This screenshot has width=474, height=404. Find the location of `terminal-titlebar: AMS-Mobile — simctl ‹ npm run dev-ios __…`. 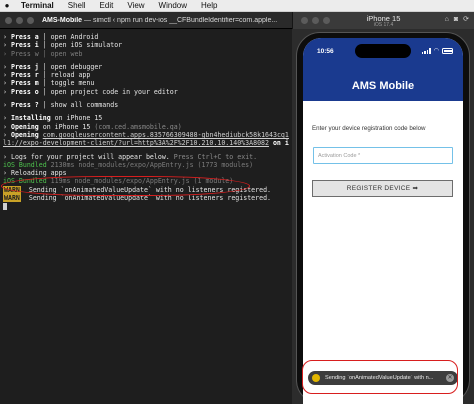

terminal-titlebar: AMS-Mobile — simctl ‹ npm run dev-ios __… is located at coordinates (146, 20).